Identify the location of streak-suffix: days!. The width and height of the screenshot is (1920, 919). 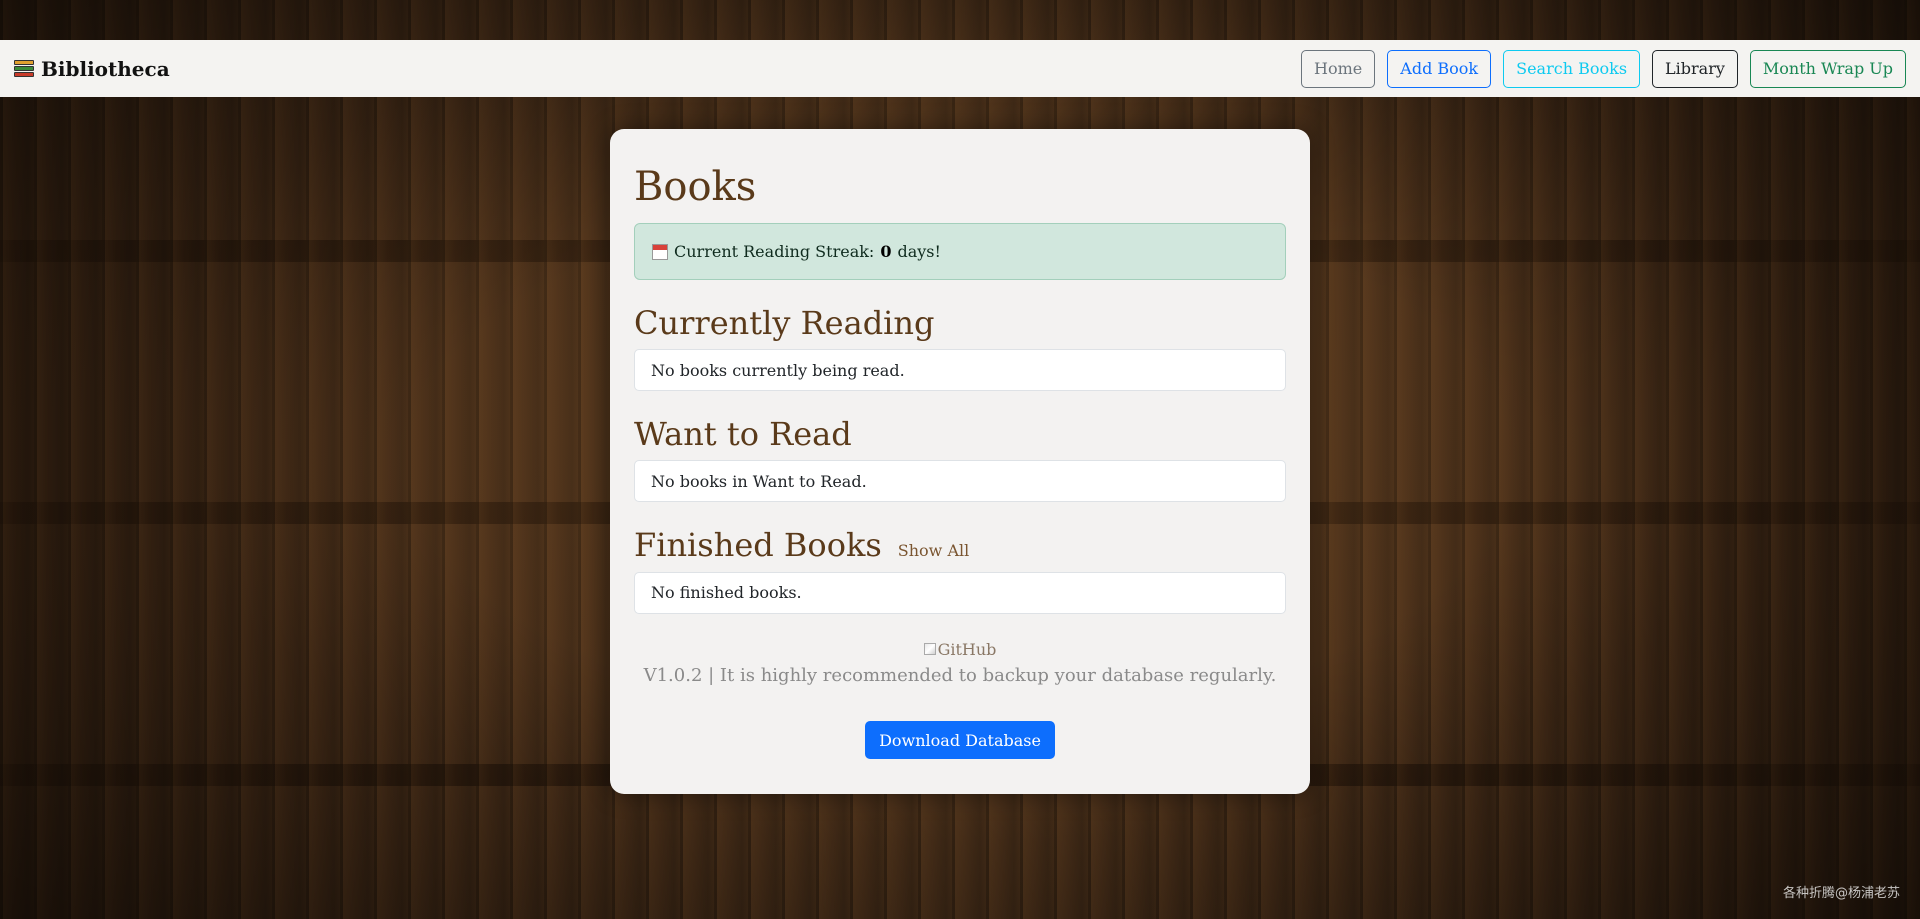
(919, 251).